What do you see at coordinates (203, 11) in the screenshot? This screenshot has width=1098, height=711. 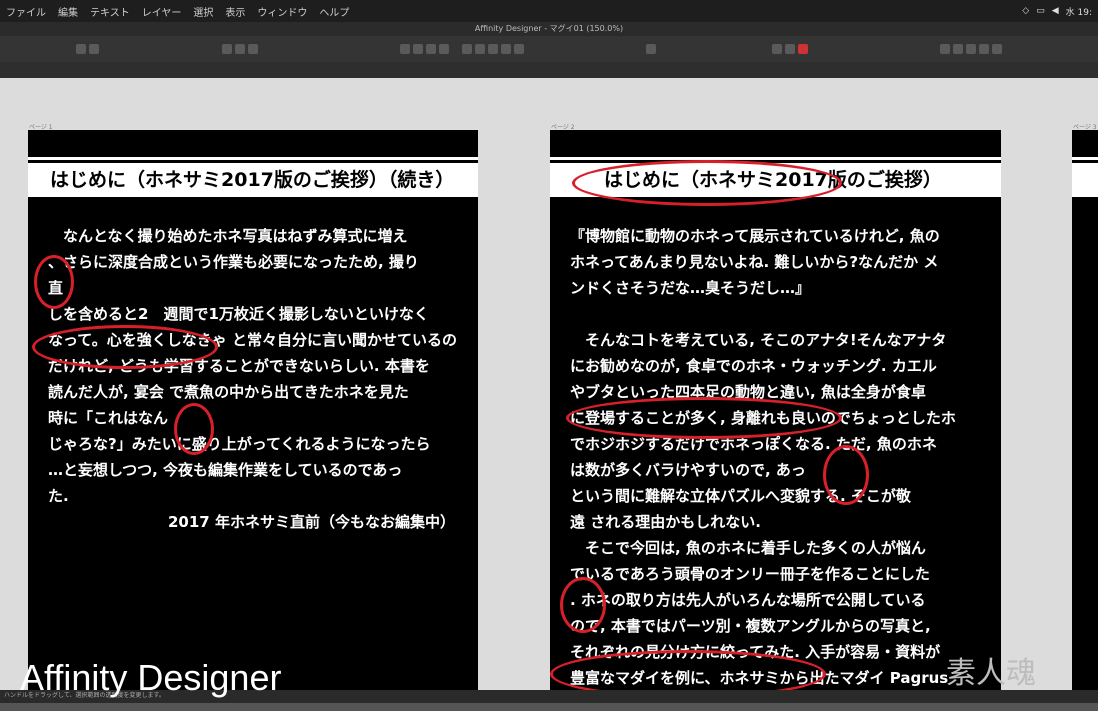 I see `menu-select: 選択` at bounding box center [203, 11].